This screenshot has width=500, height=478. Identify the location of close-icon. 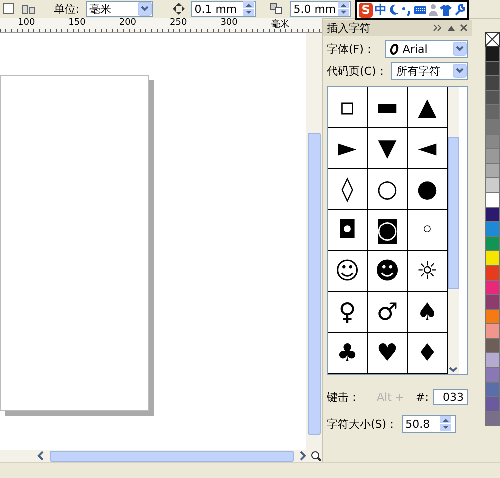
(464, 28).